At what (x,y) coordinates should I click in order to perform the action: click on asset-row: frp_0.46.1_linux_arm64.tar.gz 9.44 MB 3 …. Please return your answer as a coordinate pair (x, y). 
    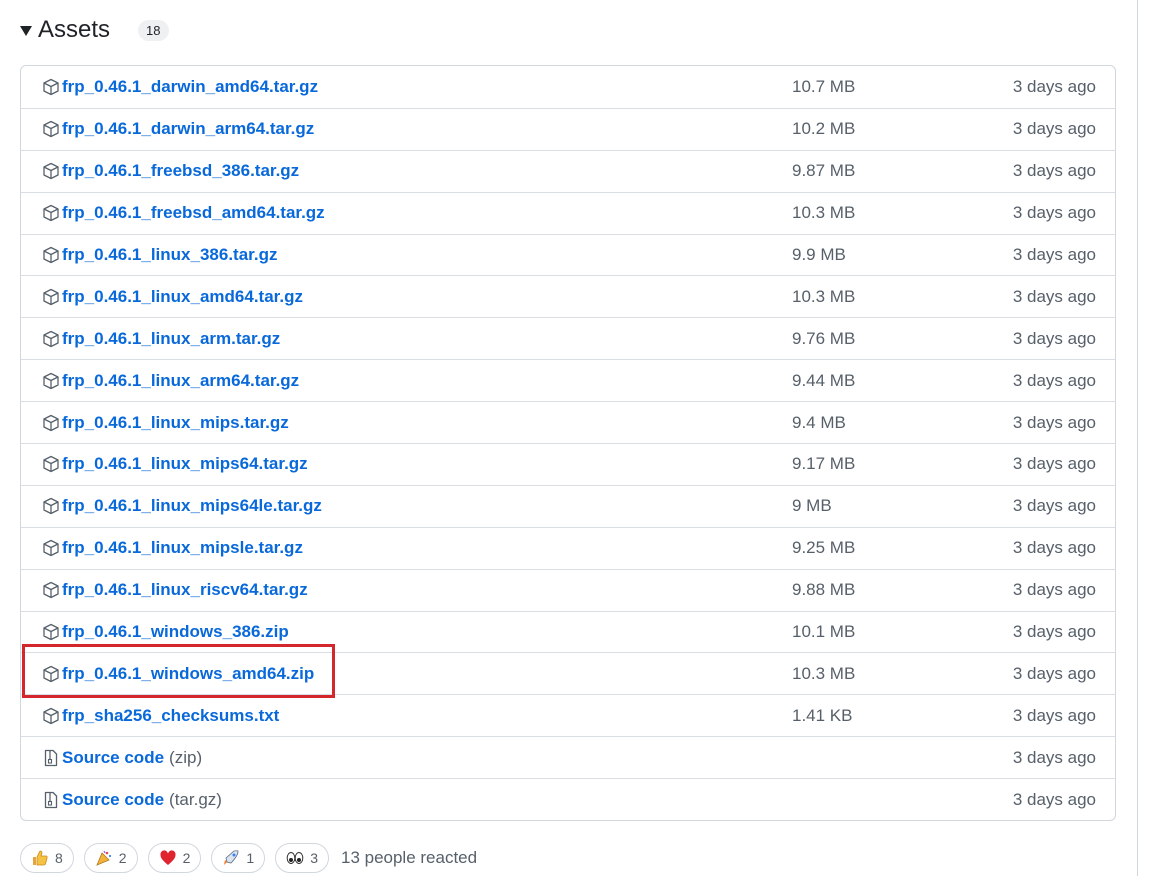
    Looking at the image, I should click on (568, 380).